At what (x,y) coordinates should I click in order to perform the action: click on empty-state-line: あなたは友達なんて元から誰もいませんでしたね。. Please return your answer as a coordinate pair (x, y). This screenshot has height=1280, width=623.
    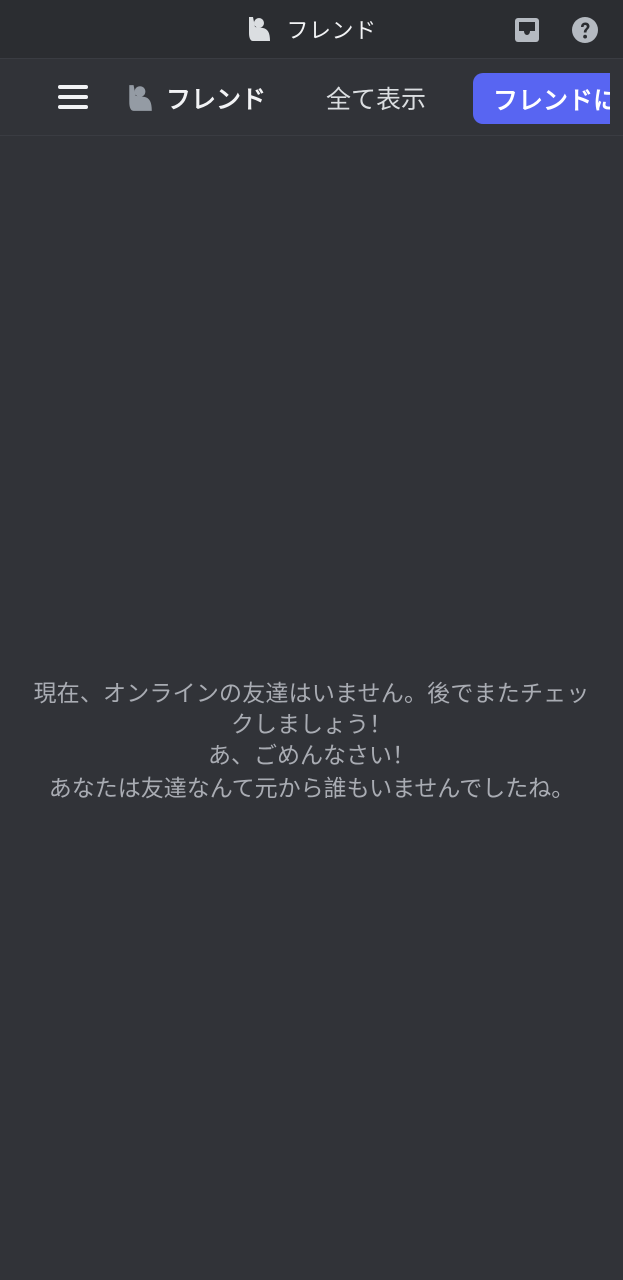
    Looking at the image, I should click on (311, 789).